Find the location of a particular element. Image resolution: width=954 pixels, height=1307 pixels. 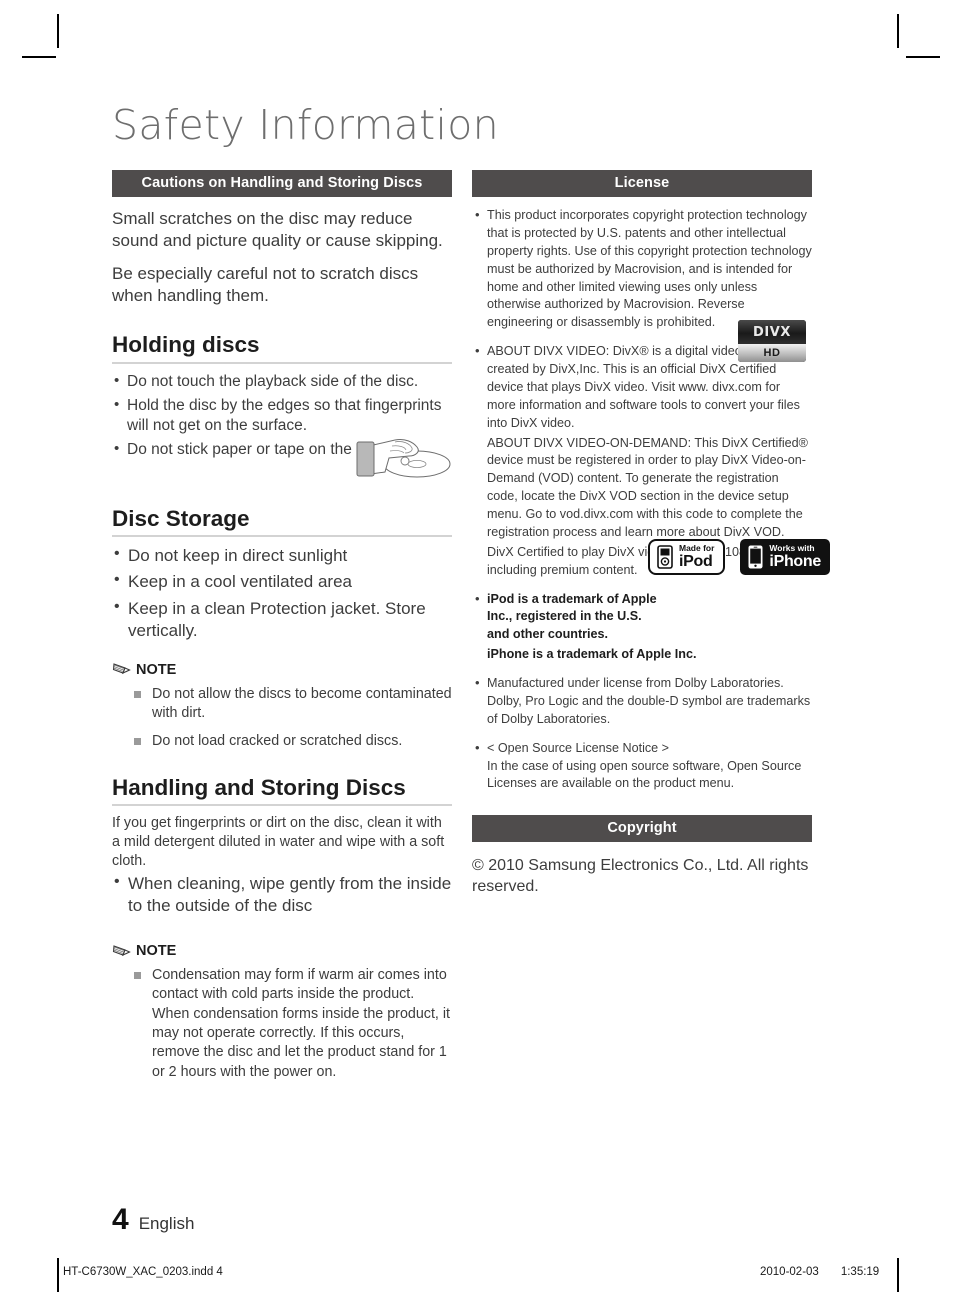

divx-logo-wordmark: DIVX is located at coordinates (772, 332).